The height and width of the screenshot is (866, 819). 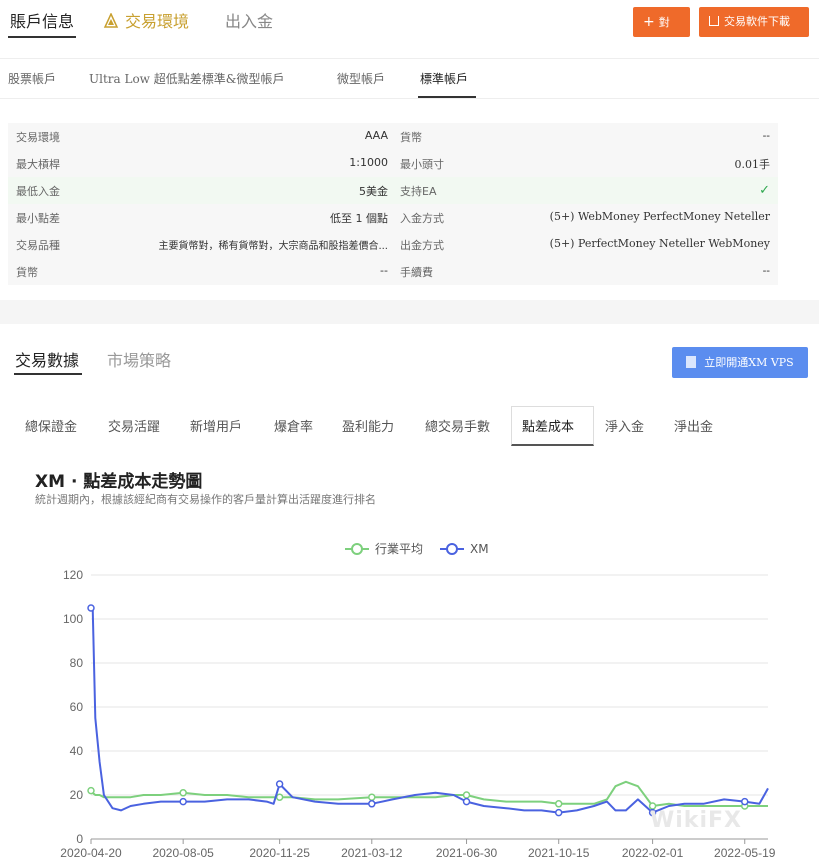 What do you see at coordinates (77, 707) in the screenshot?
I see `y-tick-label: 60` at bounding box center [77, 707].